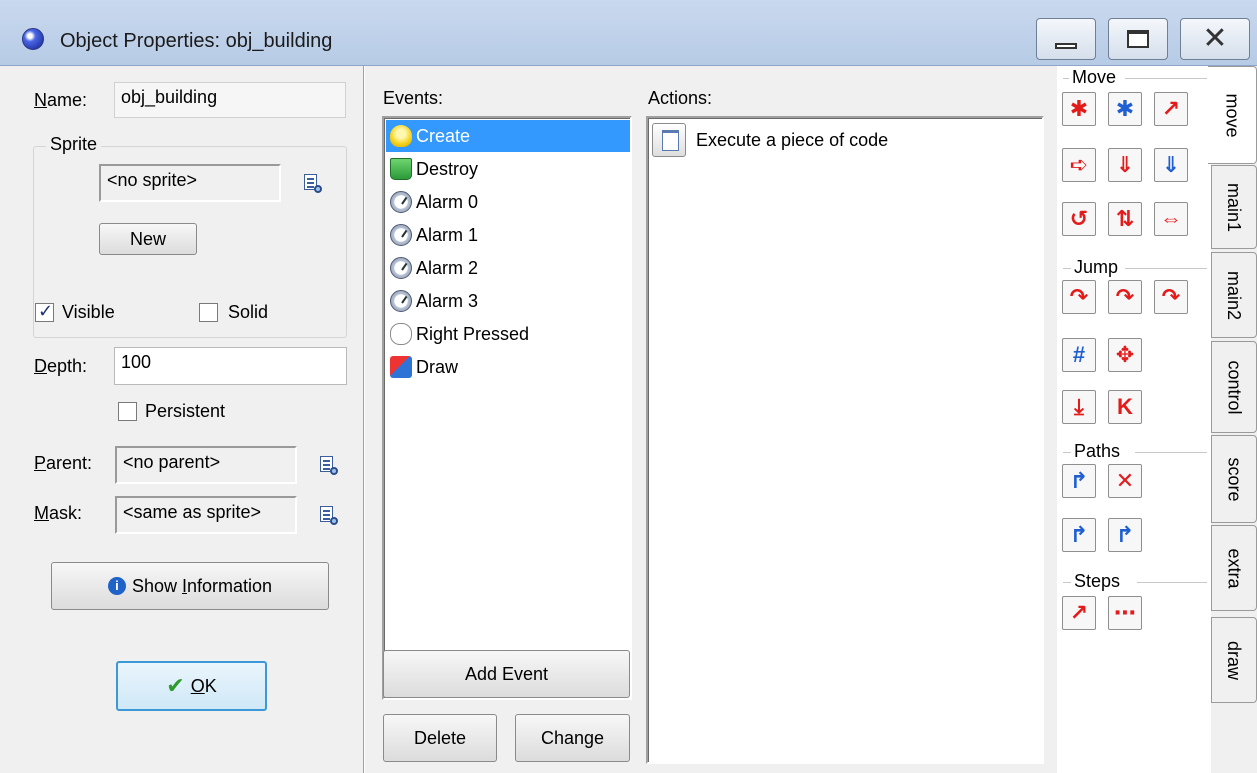  Describe the element at coordinates (1079, 481) in the screenshot. I see `set-path-icon: ↱` at that location.